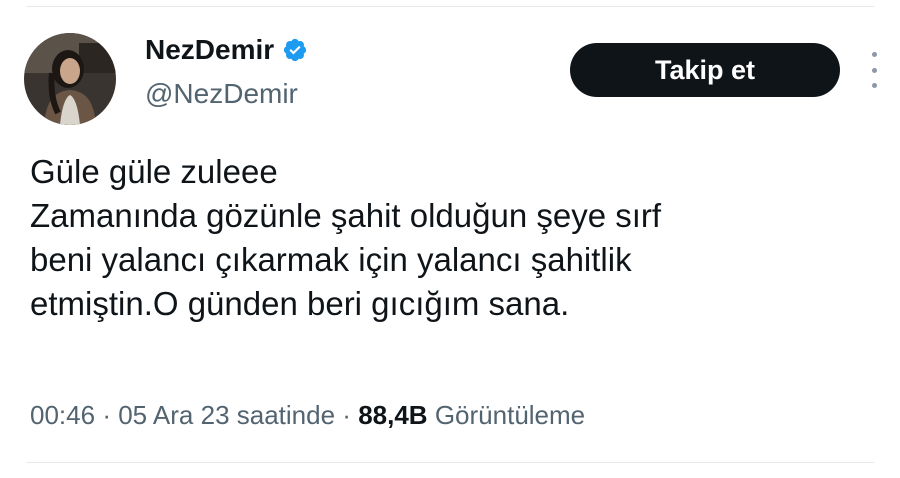 The height and width of the screenshot is (478, 900). I want to click on author-name-row: NezDemir, so click(226, 50).